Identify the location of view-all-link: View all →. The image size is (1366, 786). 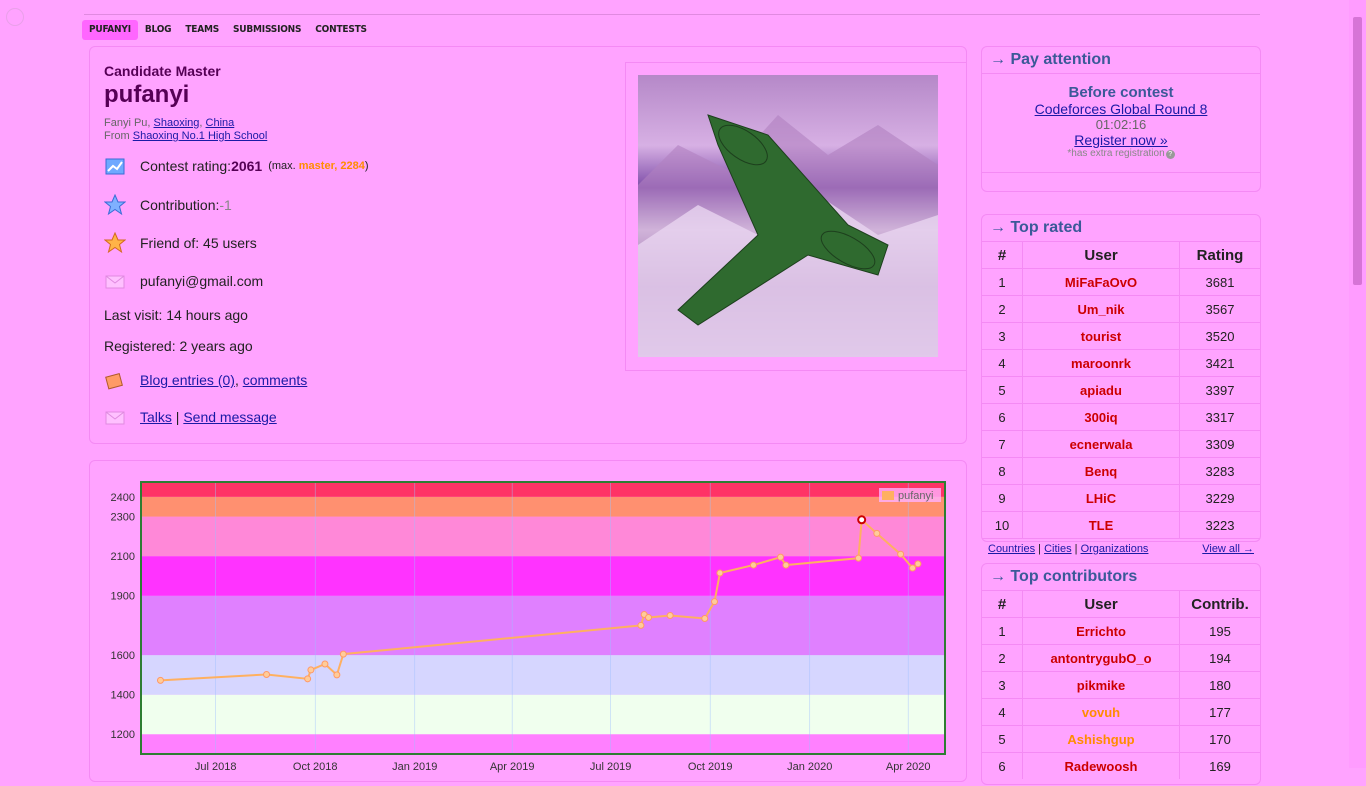
(1228, 549).